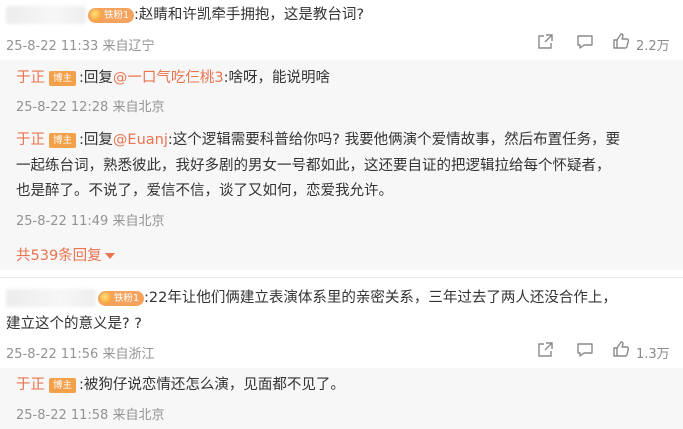 This screenshot has width=683, height=429. What do you see at coordinates (52, 354) in the screenshot?
I see `timestamp: 25-8-22 11:56` at bounding box center [52, 354].